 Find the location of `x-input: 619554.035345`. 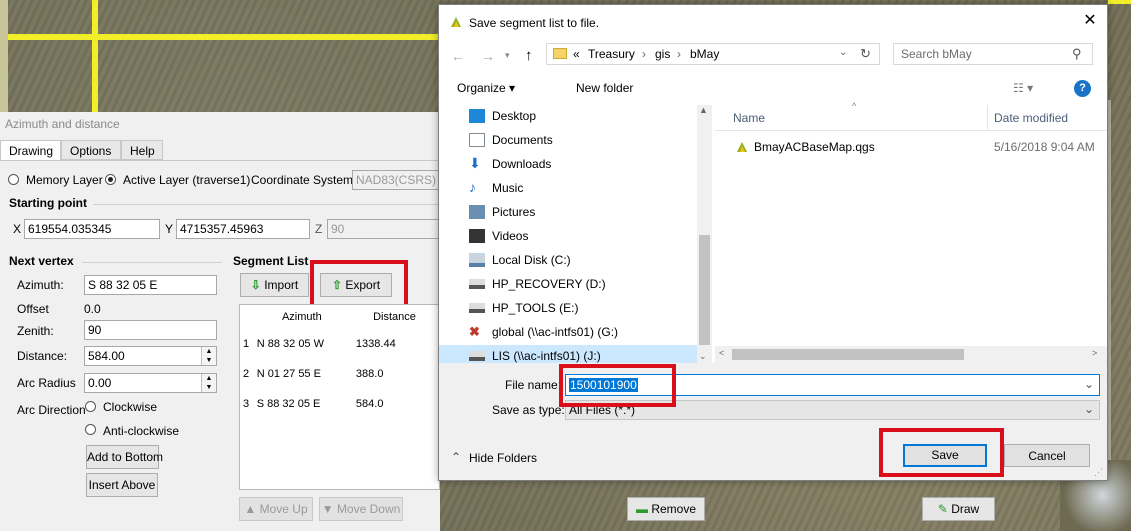

x-input: 619554.035345 is located at coordinates (92, 229).